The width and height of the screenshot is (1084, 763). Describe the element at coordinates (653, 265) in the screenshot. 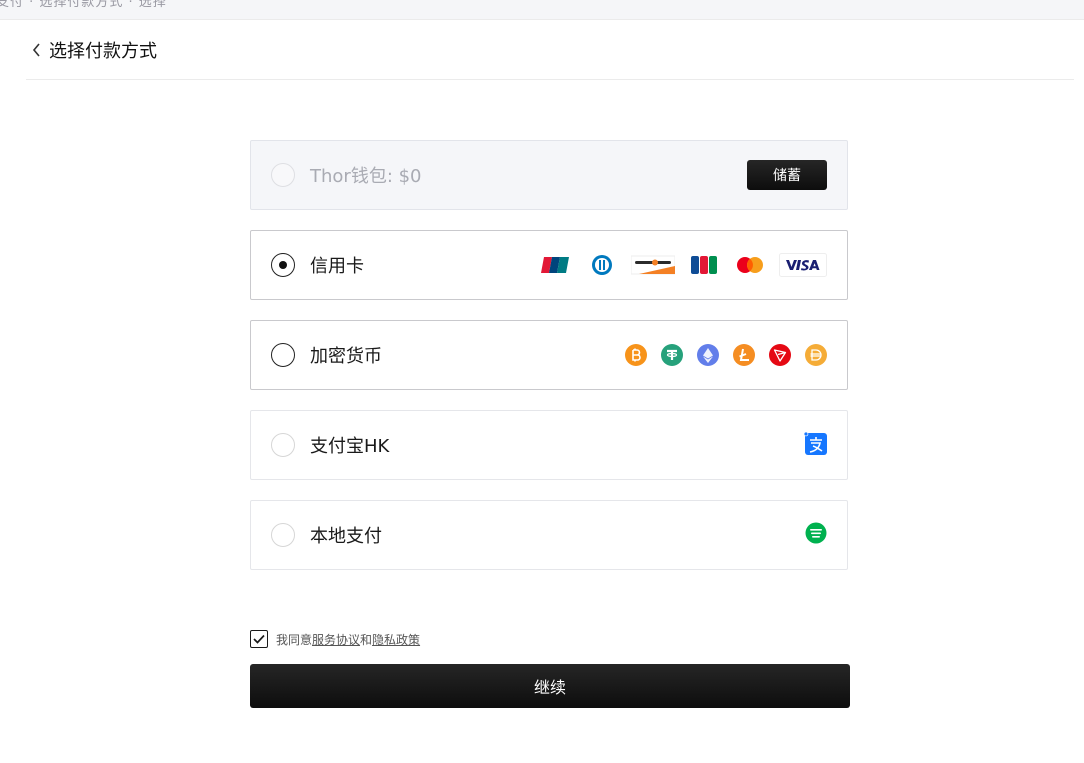

I see `discover-icon` at that location.